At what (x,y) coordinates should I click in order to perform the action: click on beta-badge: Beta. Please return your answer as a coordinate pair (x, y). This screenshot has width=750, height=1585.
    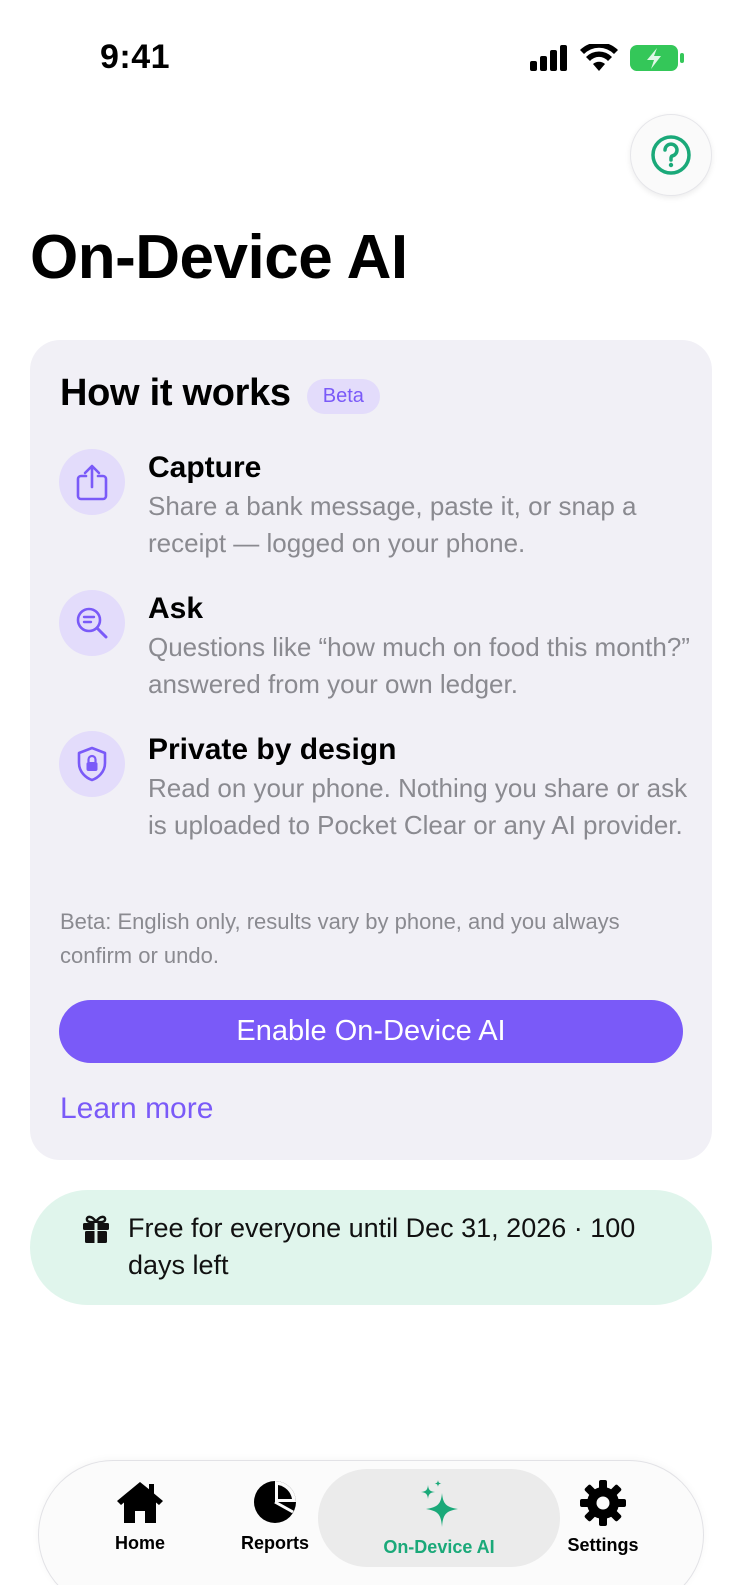
    Looking at the image, I should click on (343, 396).